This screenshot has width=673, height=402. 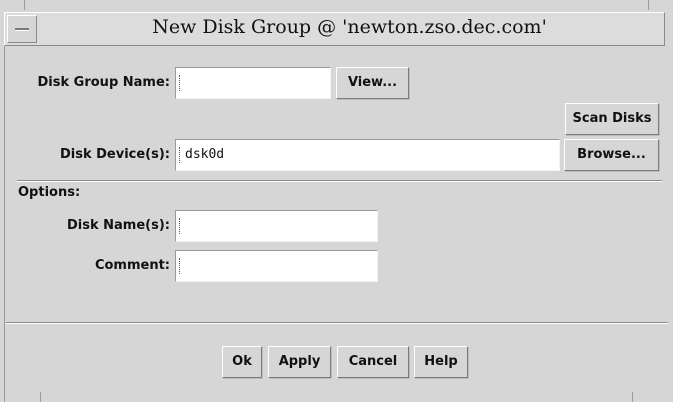 I want to click on action-separator, so click(x=337, y=323).